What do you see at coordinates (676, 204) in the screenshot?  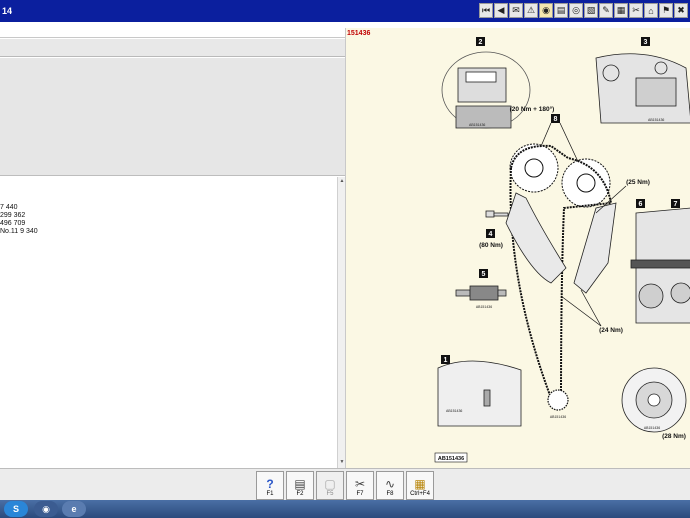 I see `callout-7: 7` at bounding box center [676, 204].